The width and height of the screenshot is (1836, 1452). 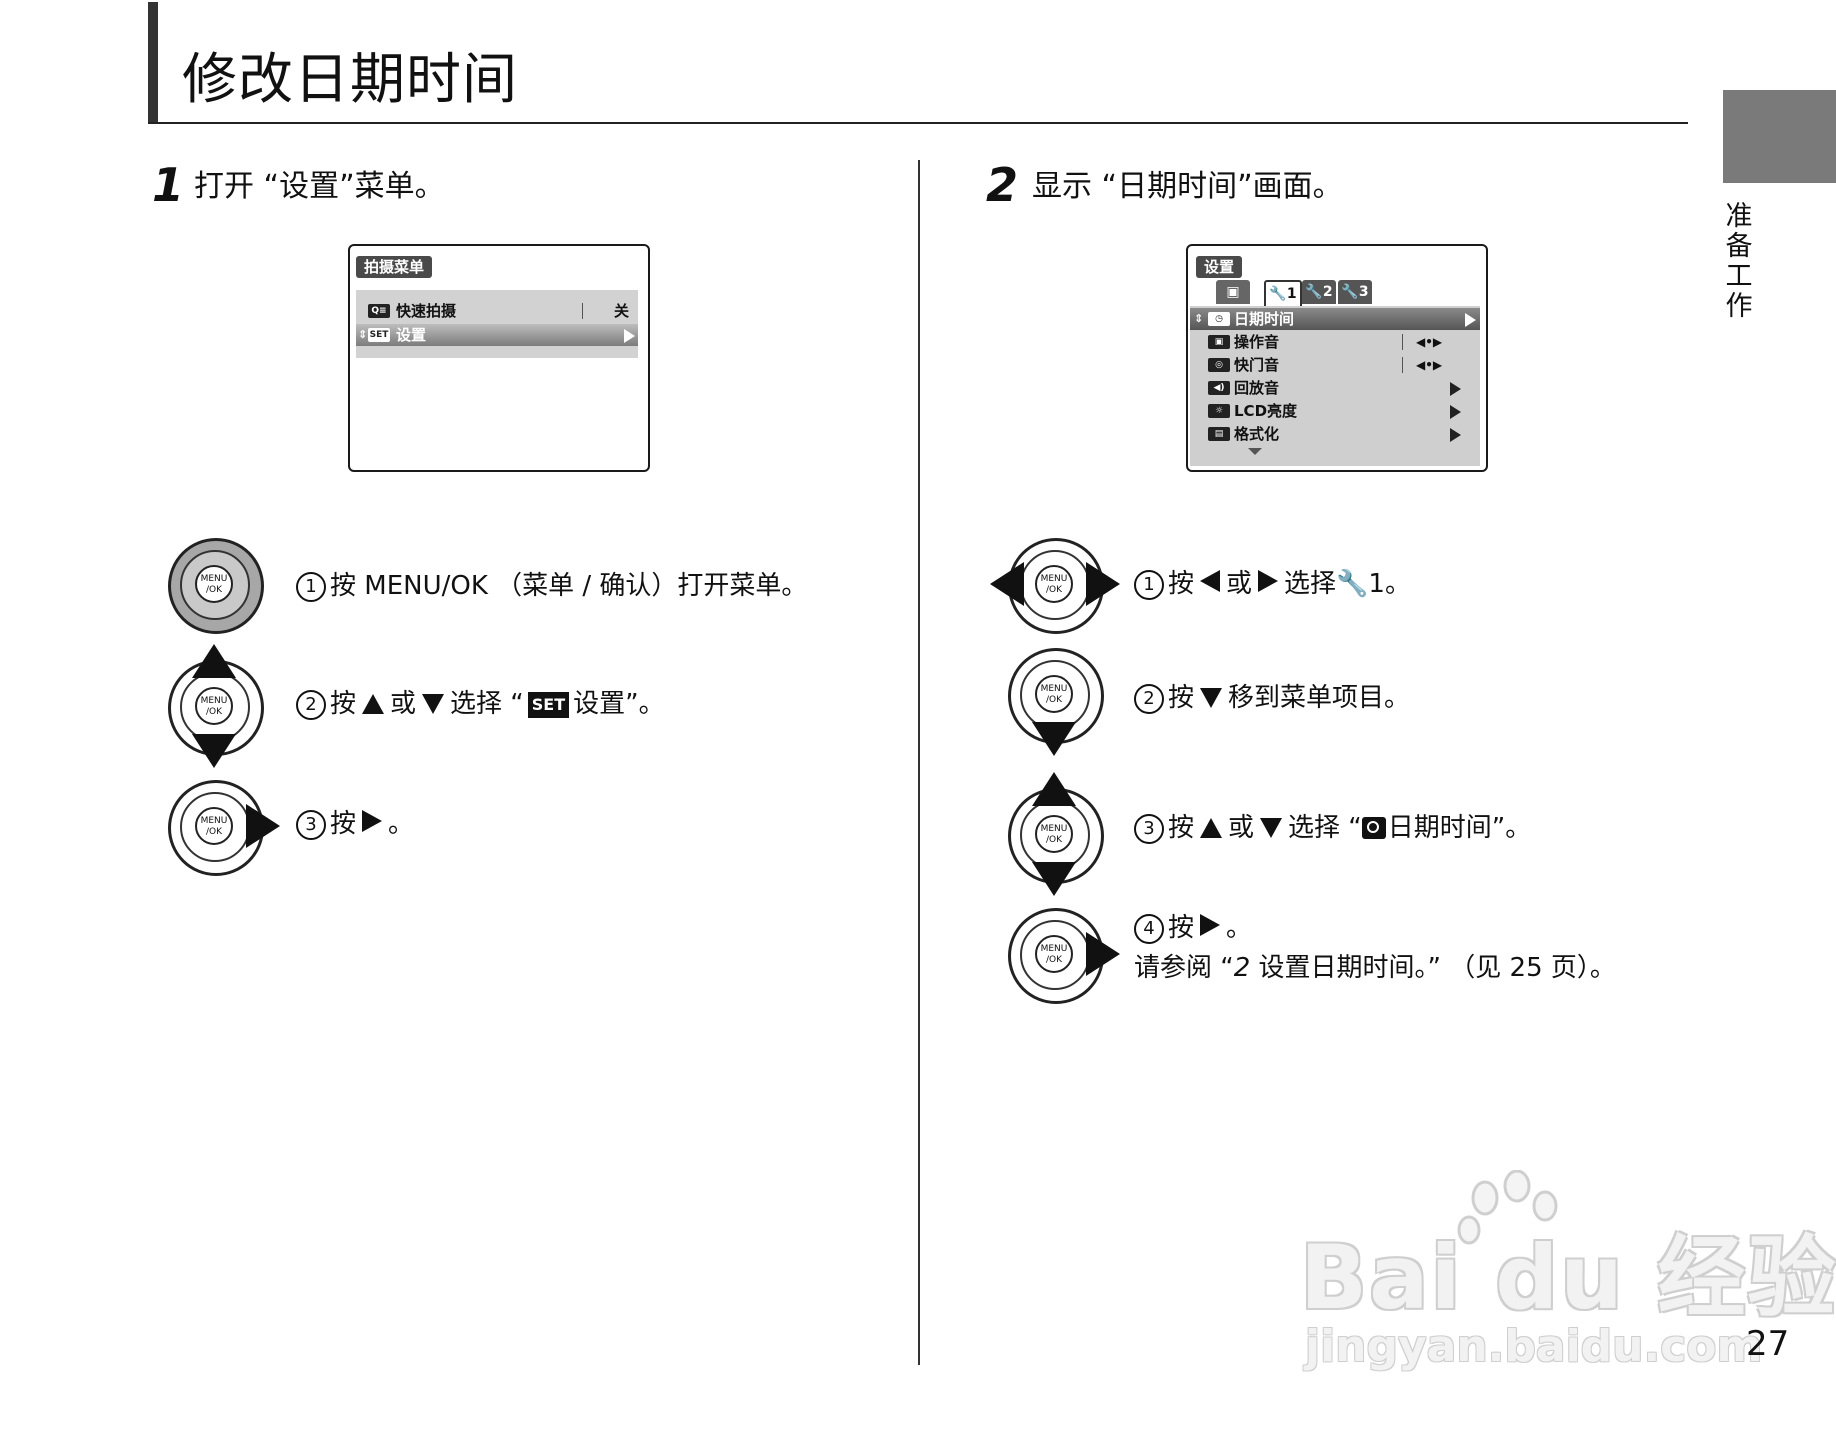 I want to click on dpad-menu-ok: MENU/OK, so click(x=216, y=586).